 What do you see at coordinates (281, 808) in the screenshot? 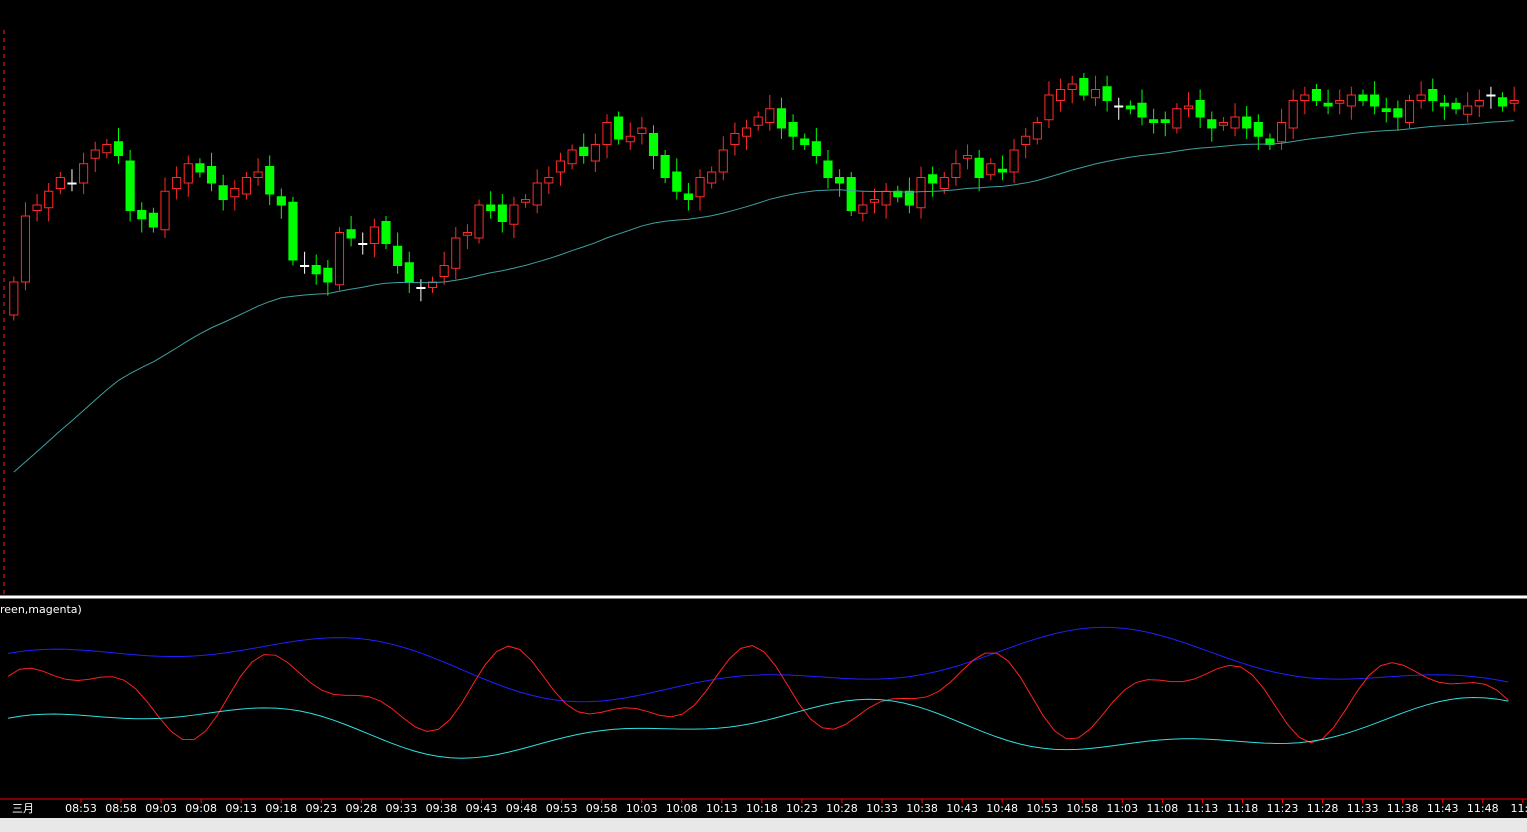
I see `x-tick-label: 09:18` at bounding box center [281, 808].